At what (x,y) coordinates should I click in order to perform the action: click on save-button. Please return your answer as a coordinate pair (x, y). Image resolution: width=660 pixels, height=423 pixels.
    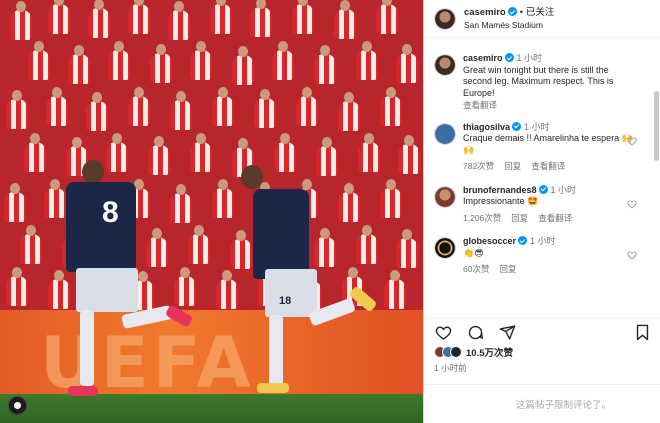
    Looking at the image, I should click on (642, 333).